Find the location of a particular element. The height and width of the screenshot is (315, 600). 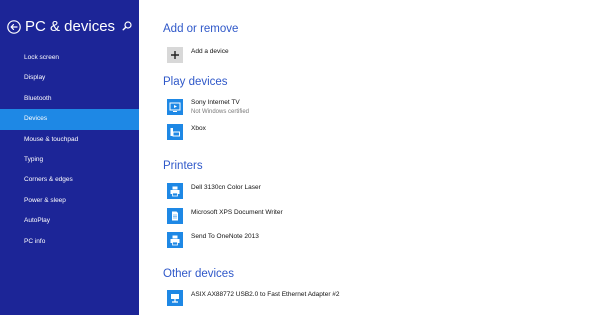

section-title-play-devices: Play devices is located at coordinates (195, 82).